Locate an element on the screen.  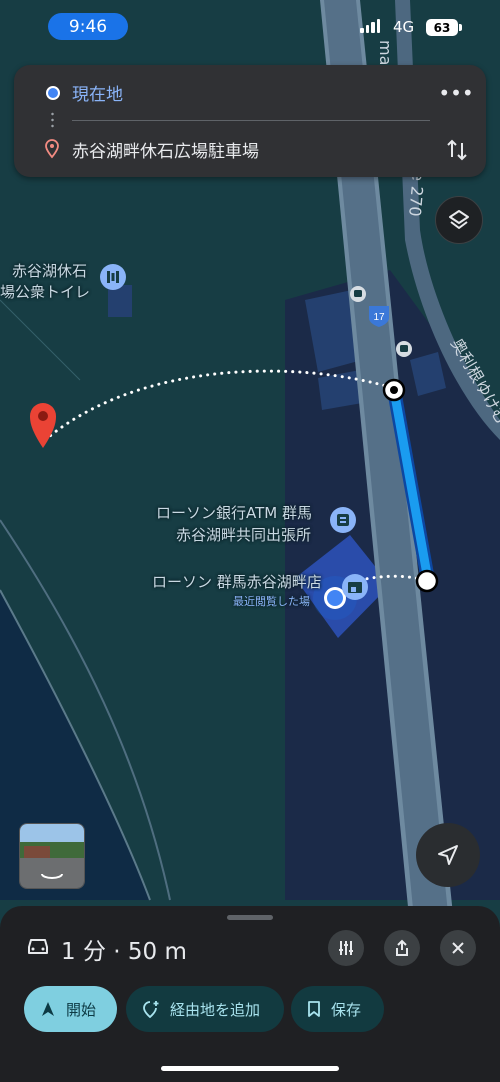
road-label: e 270 is located at coordinates (416, 194).